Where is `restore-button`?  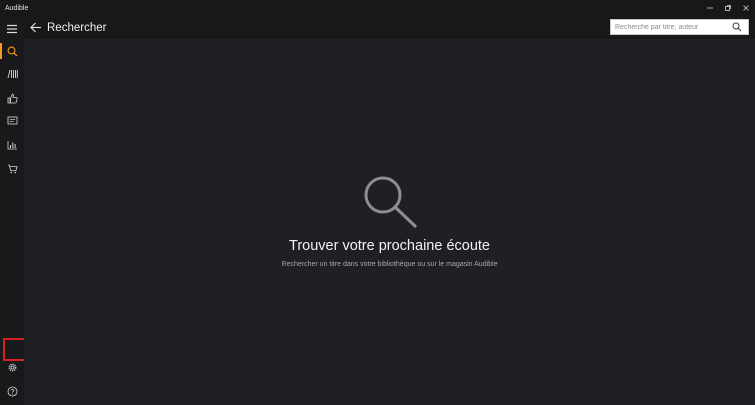 restore-button is located at coordinates (728, 8).